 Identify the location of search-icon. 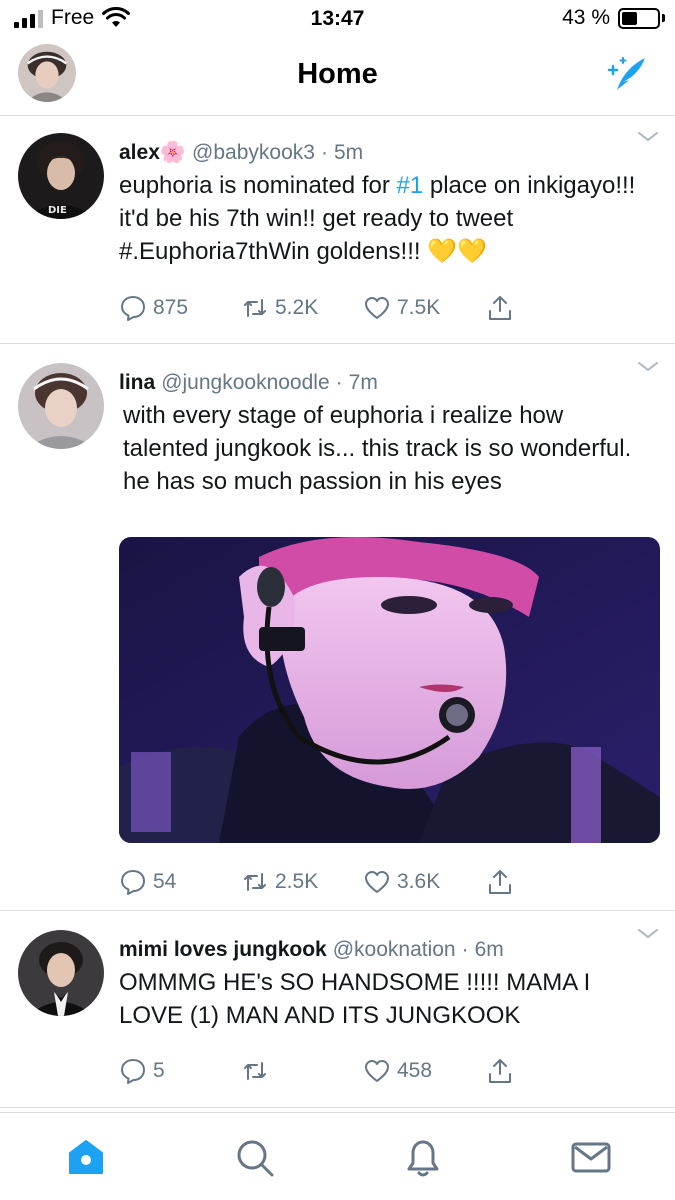
(255, 1158).